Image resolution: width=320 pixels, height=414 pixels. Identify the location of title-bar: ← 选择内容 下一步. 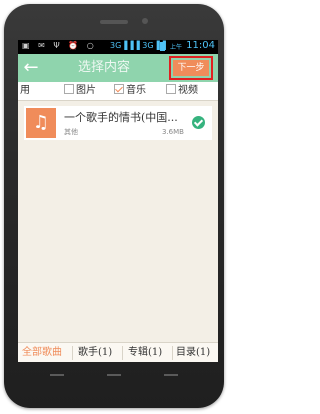
(118, 68).